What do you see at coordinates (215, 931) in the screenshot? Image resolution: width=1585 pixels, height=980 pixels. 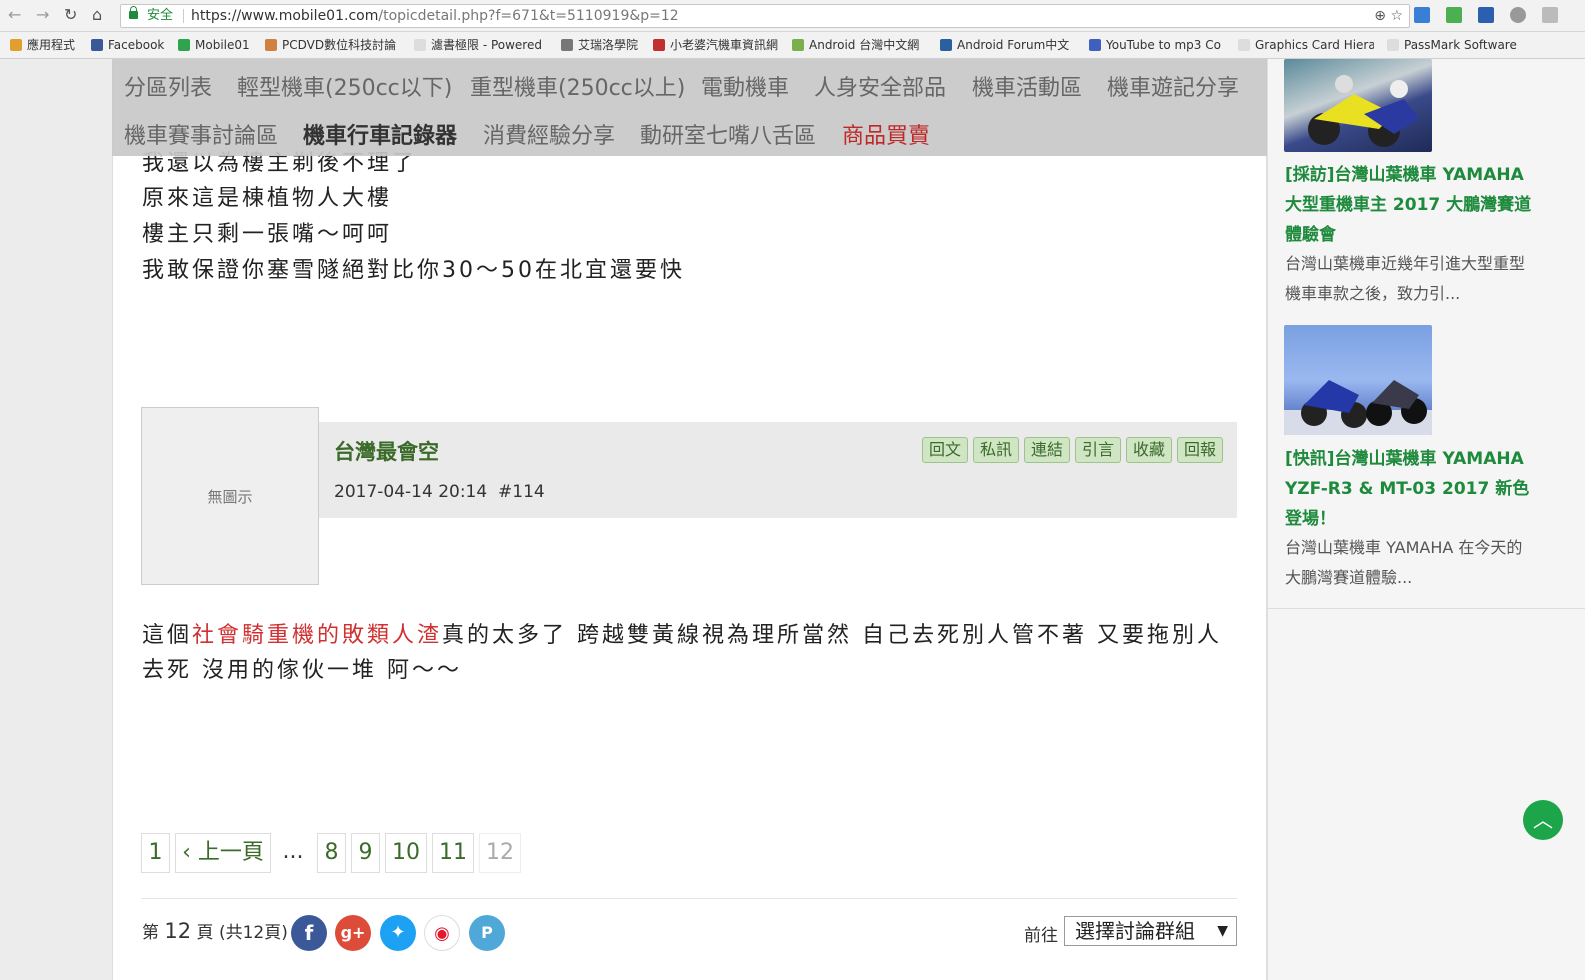 I see `page-info: 第 12 頁 (共12頁)` at bounding box center [215, 931].